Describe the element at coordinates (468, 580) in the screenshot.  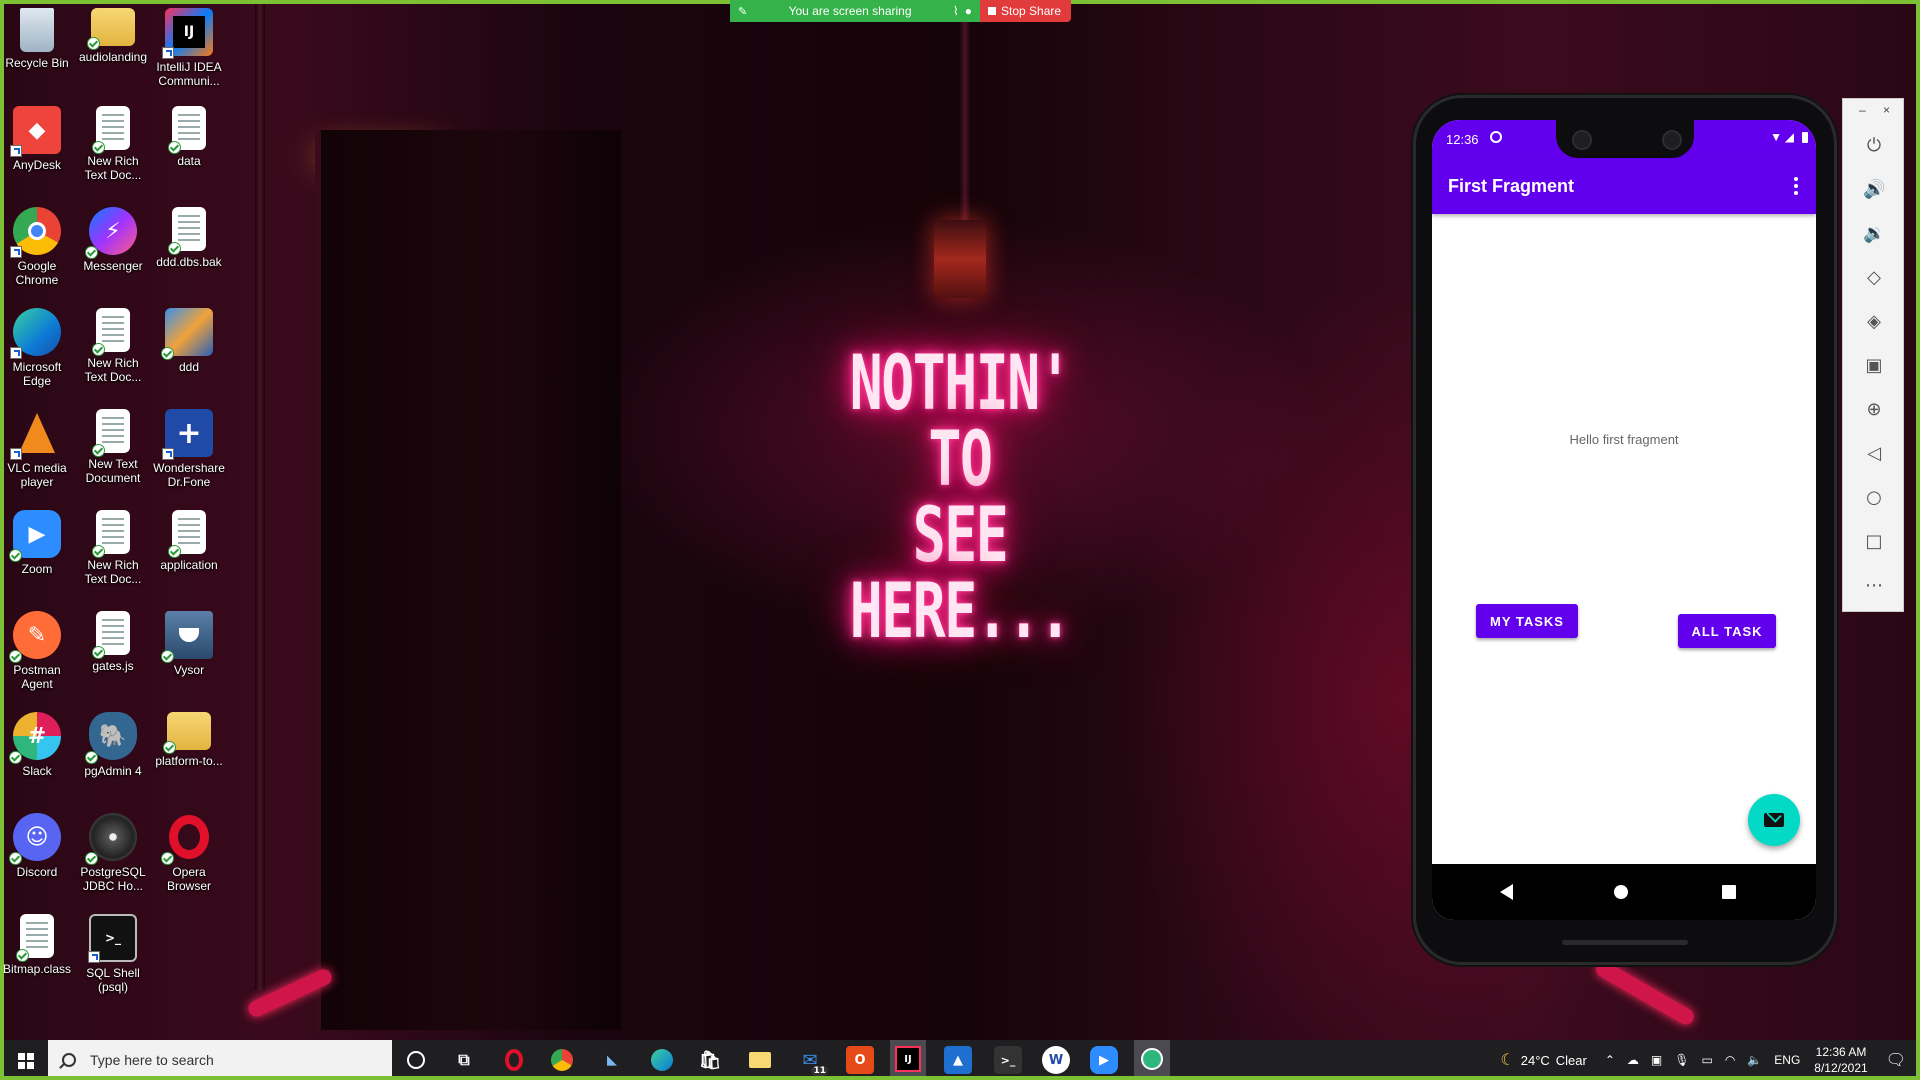
I see `wallpaper-doorway` at that location.